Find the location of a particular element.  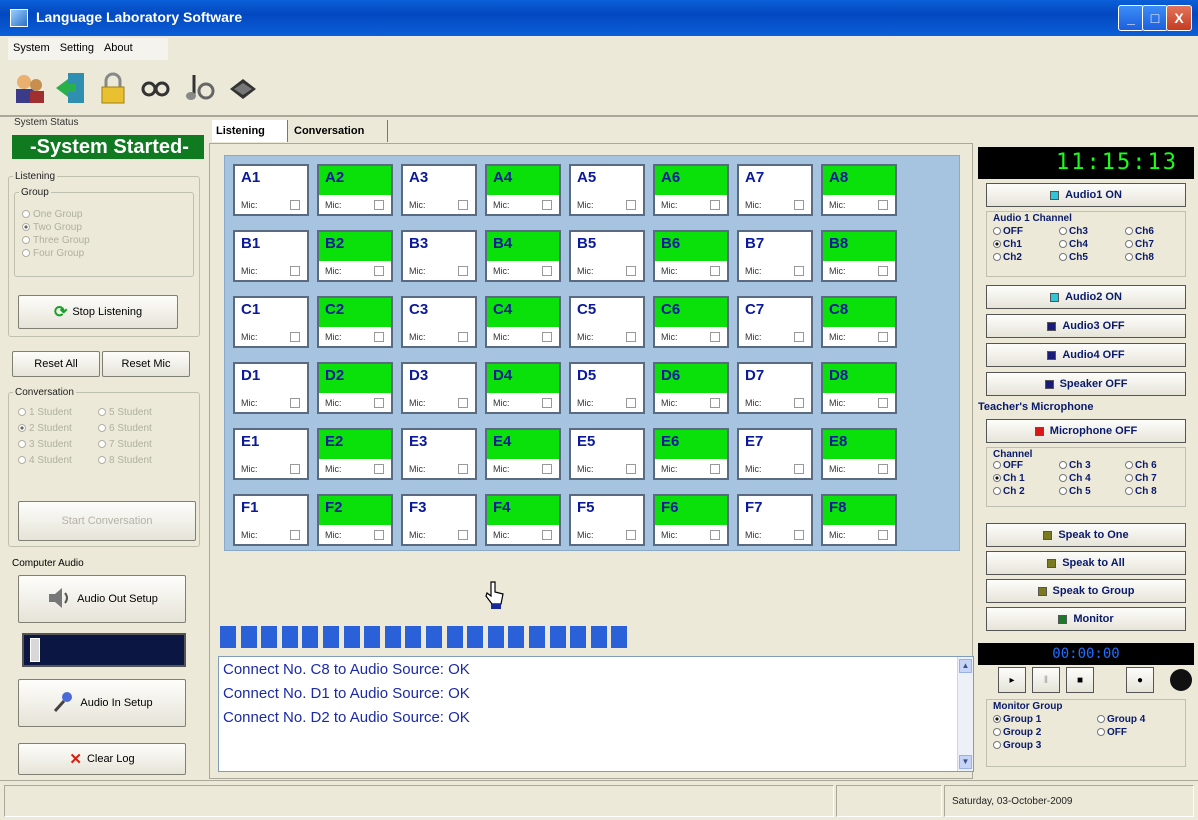

student-station: A6 Mic: is located at coordinates (691, 190).